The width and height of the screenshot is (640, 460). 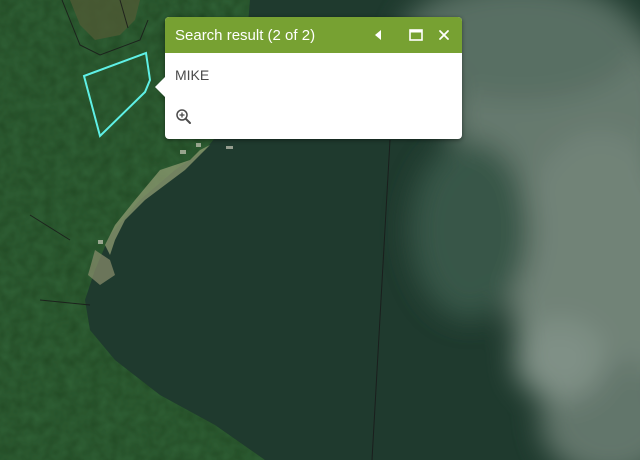 I want to click on zoom-to-button, so click(x=184, y=117).